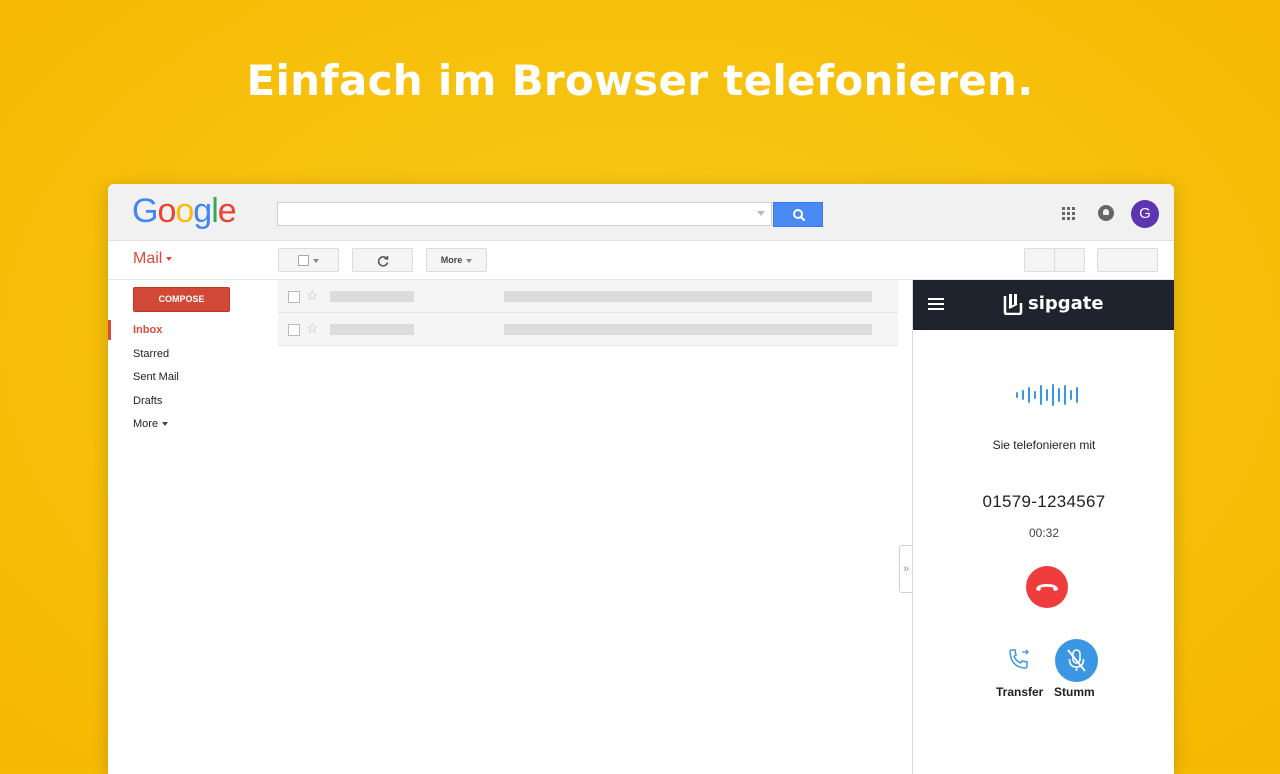  I want to click on nav-item-inbox: Inbox, so click(147, 330).